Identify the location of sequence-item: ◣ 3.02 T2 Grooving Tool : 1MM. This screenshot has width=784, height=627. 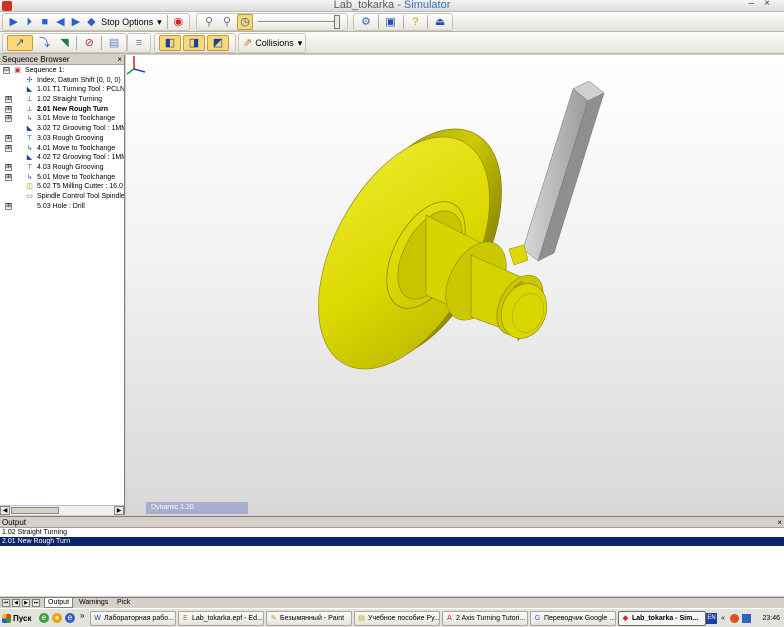
(62, 129).